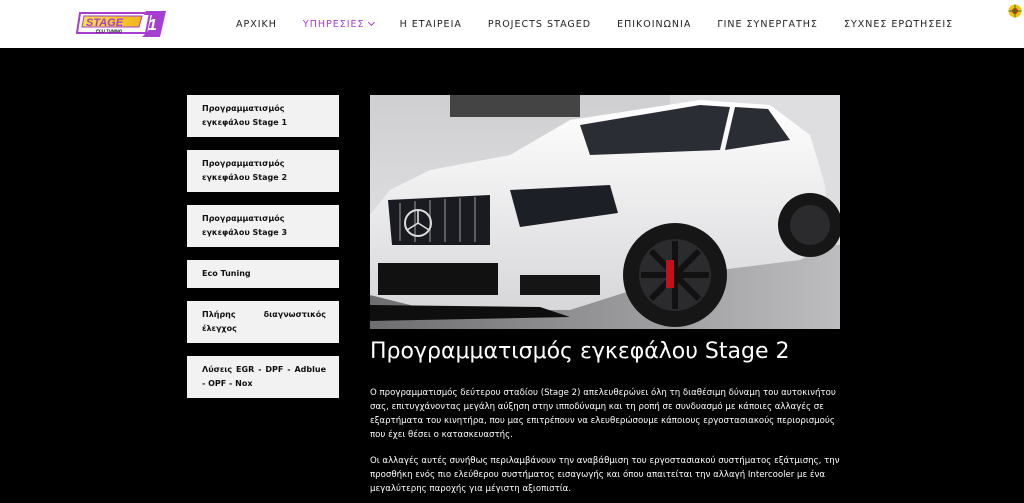  Describe the element at coordinates (256, 24) in the screenshot. I see `nav-home: ΑΡΧΙΚΗ` at that location.